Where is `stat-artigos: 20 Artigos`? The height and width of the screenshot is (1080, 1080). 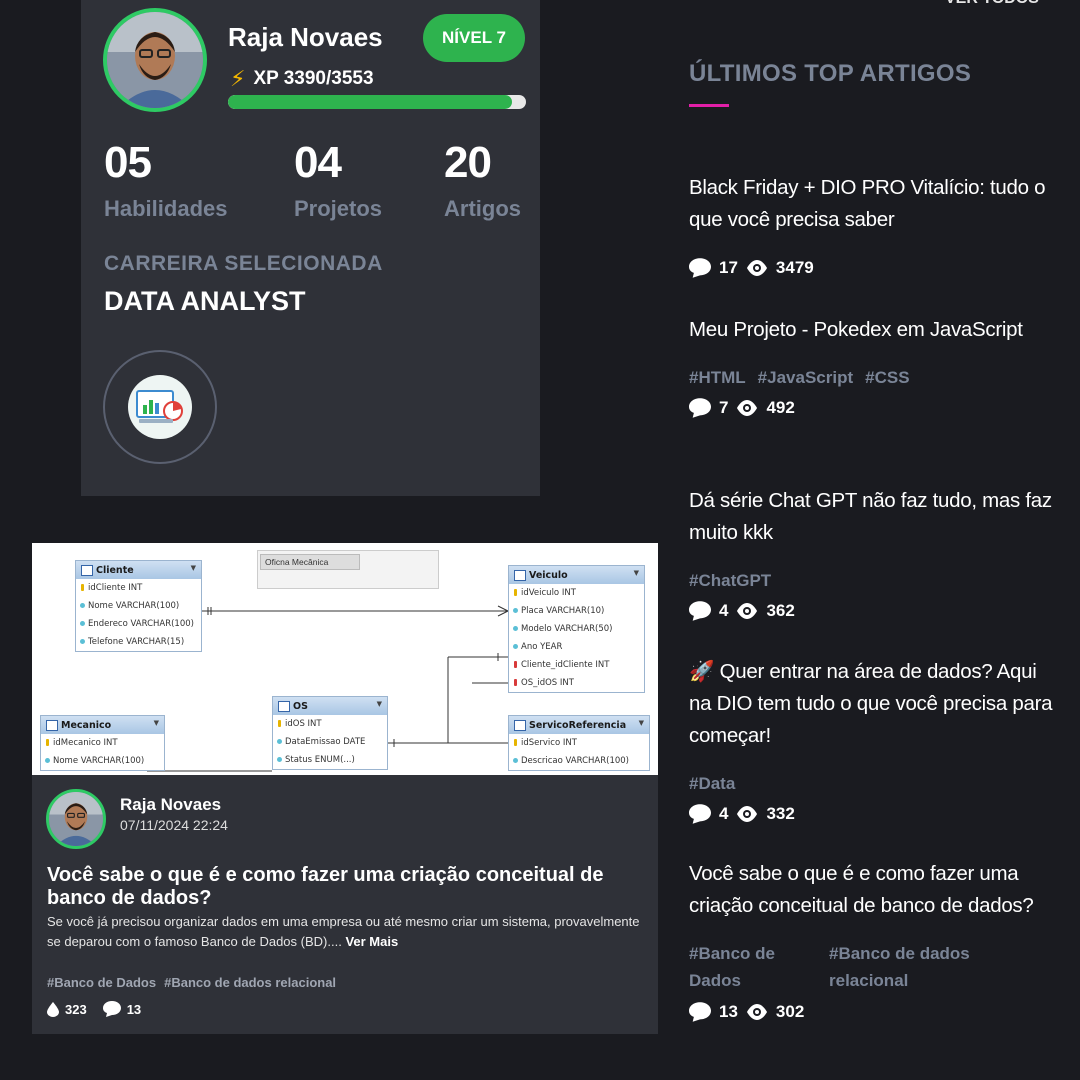
stat-artigos: 20 Artigos is located at coordinates (482, 180).